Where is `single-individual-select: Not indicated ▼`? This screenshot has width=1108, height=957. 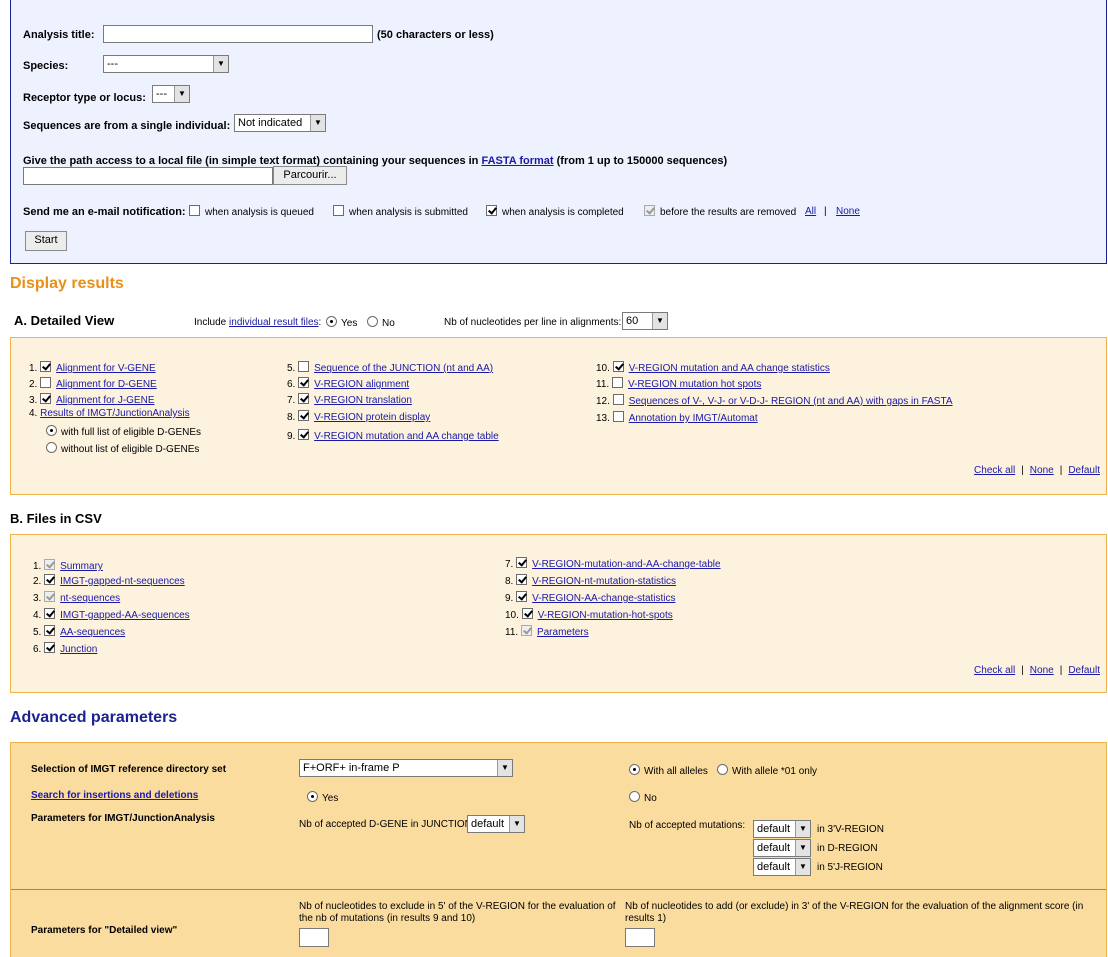 single-individual-select: Not indicated ▼ is located at coordinates (280, 123).